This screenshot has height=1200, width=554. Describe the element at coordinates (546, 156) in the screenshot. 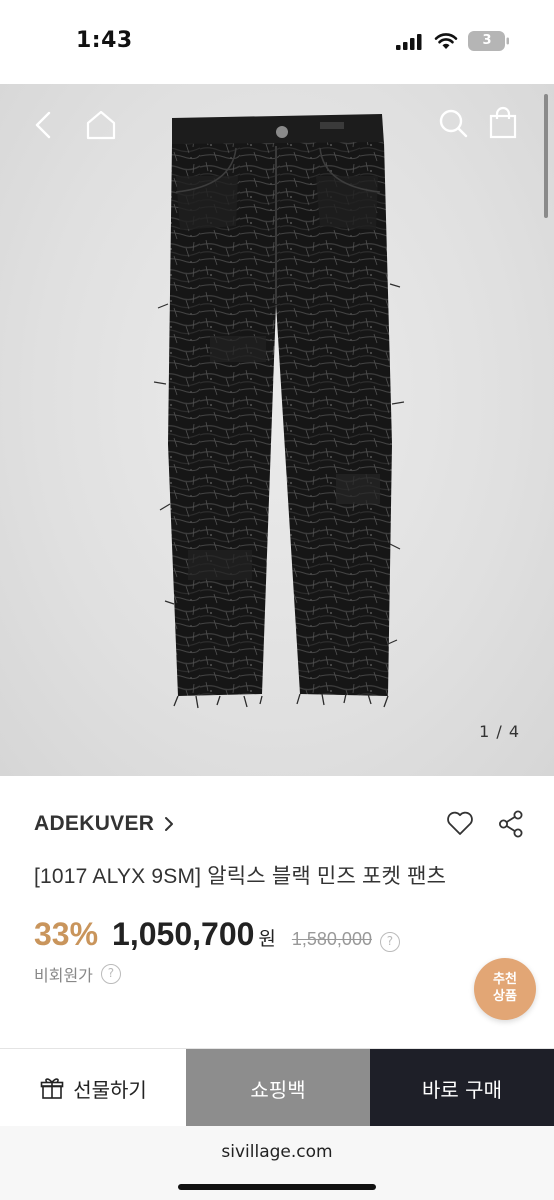

I see `scrollbar` at that location.